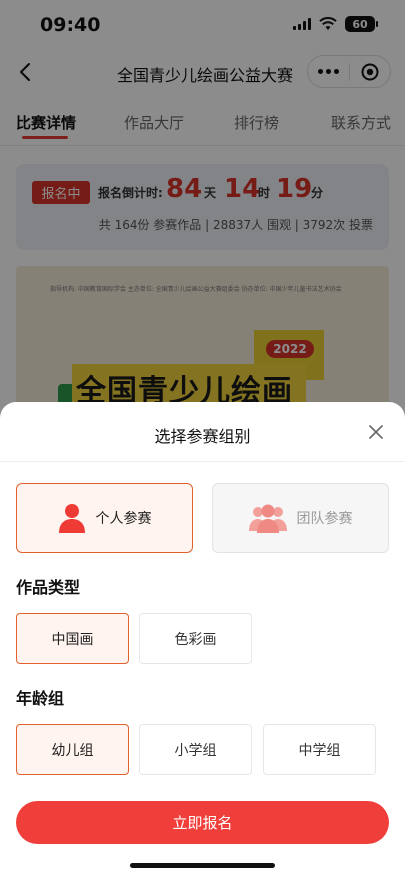  I want to click on register-now-button: 立即报名, so click(202, 822).